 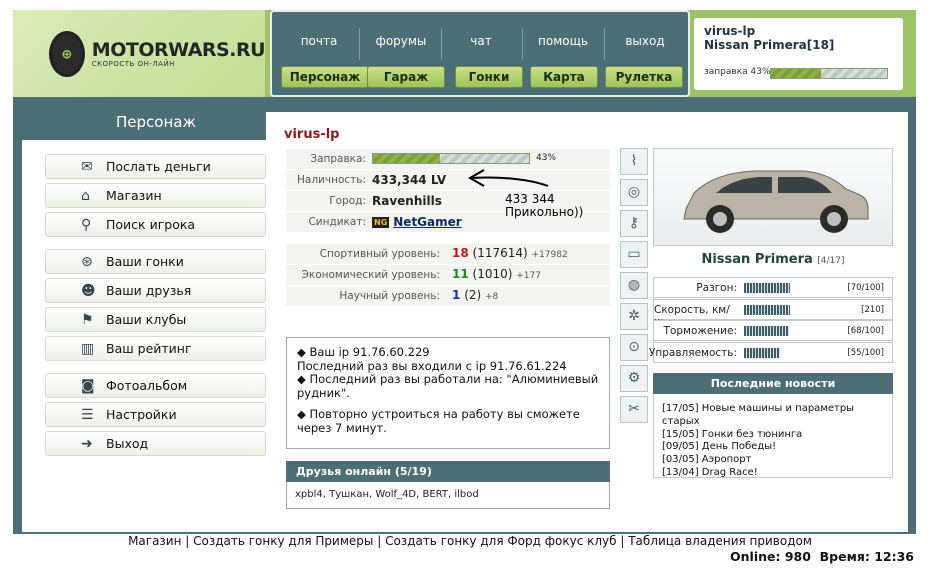 What do you see at coordinates (773, 383) in the screenshot?
I see `news-title: Последние новости` at bounding box center [773, 383].